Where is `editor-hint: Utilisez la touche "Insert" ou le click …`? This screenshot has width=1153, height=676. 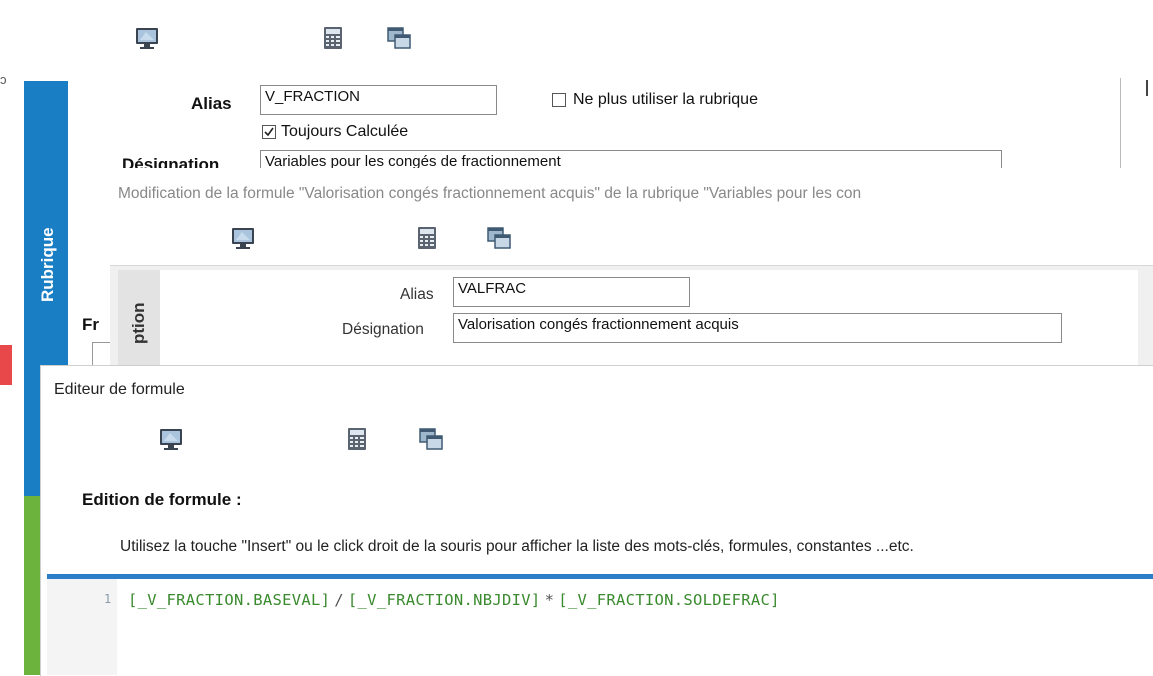
editor-hint: Utilisez la touche "Insert" ou le click … is located at coordinates (517, 546).